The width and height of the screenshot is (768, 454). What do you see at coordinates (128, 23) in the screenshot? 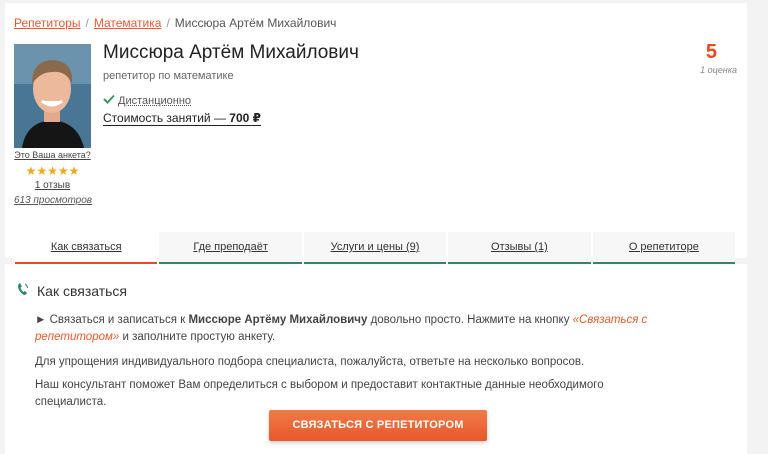
I see `breadcrumb-link-math: Математика` at bounding box center [128, 23].